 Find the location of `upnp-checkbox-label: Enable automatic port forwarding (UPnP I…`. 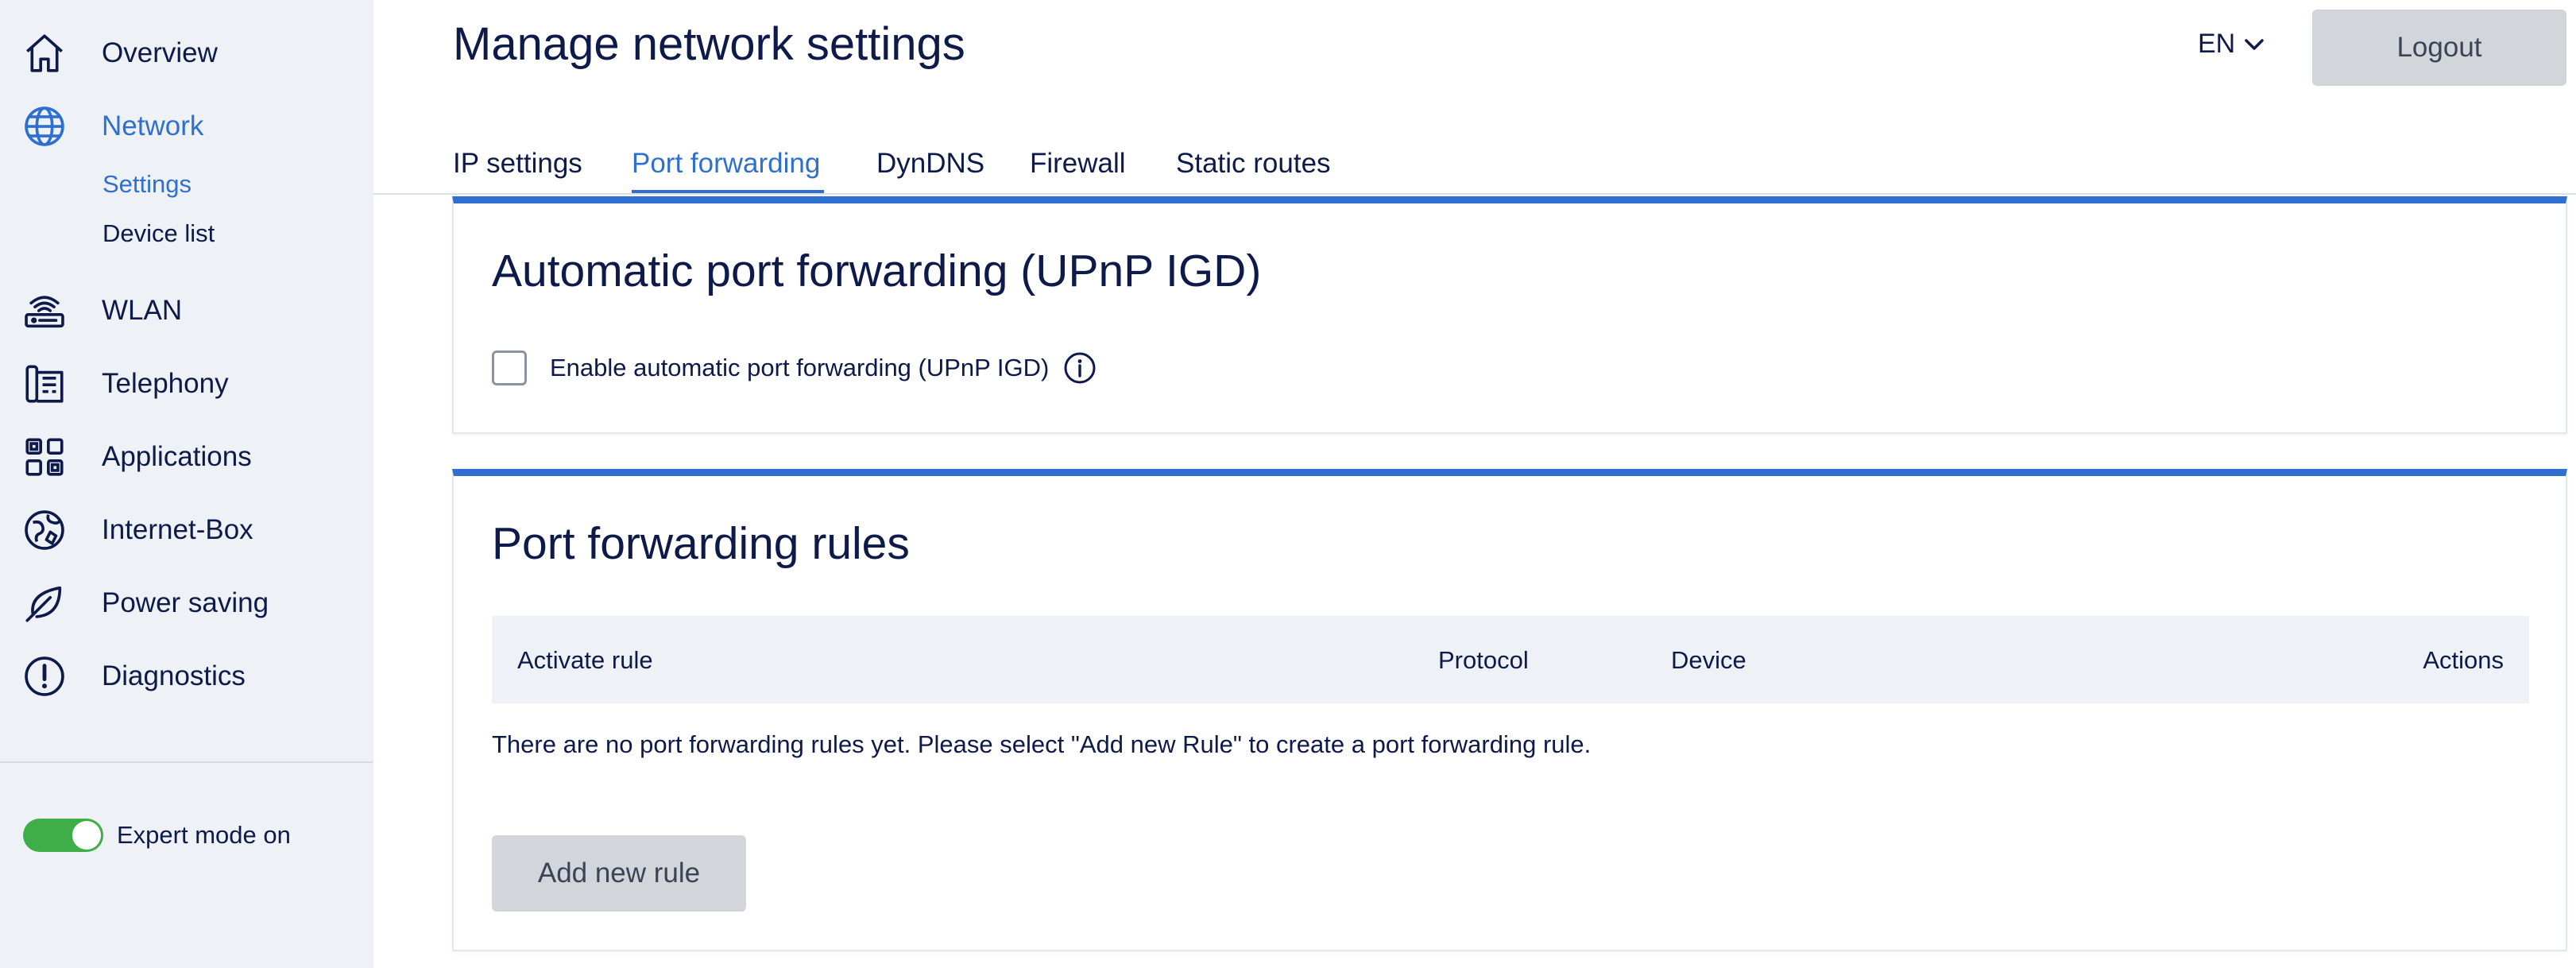

upnp-checkbox-label: Enable automatic port forwarding (UPnP I… is located at coordinates (800, 368).